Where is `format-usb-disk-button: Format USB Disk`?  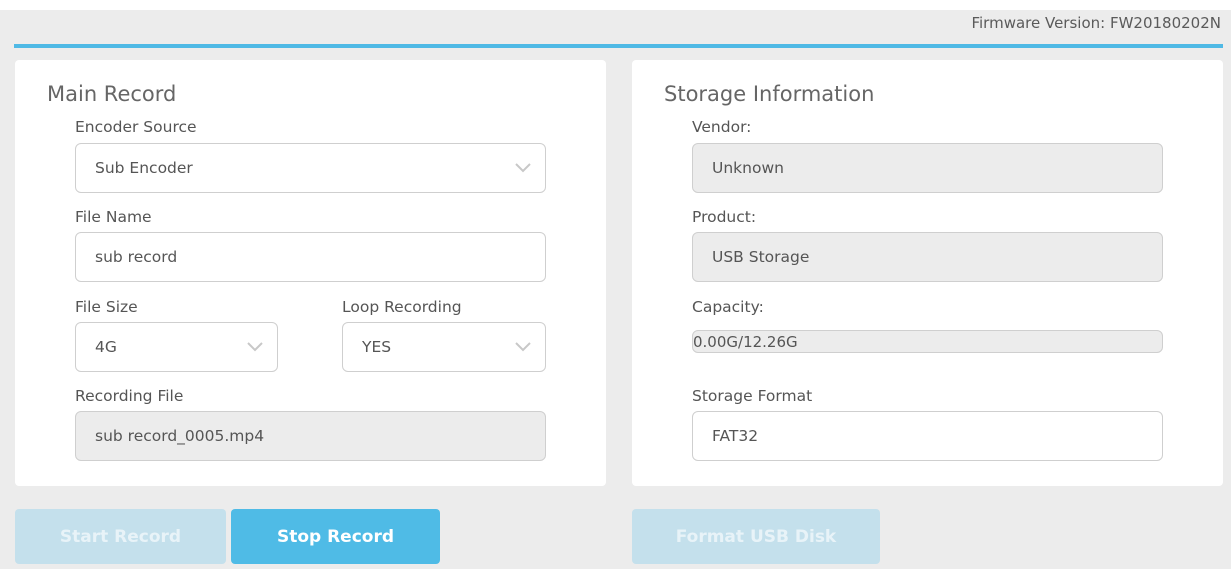
format-usb-disk-button: Format USB Disk is located at coordinates (756, 536).